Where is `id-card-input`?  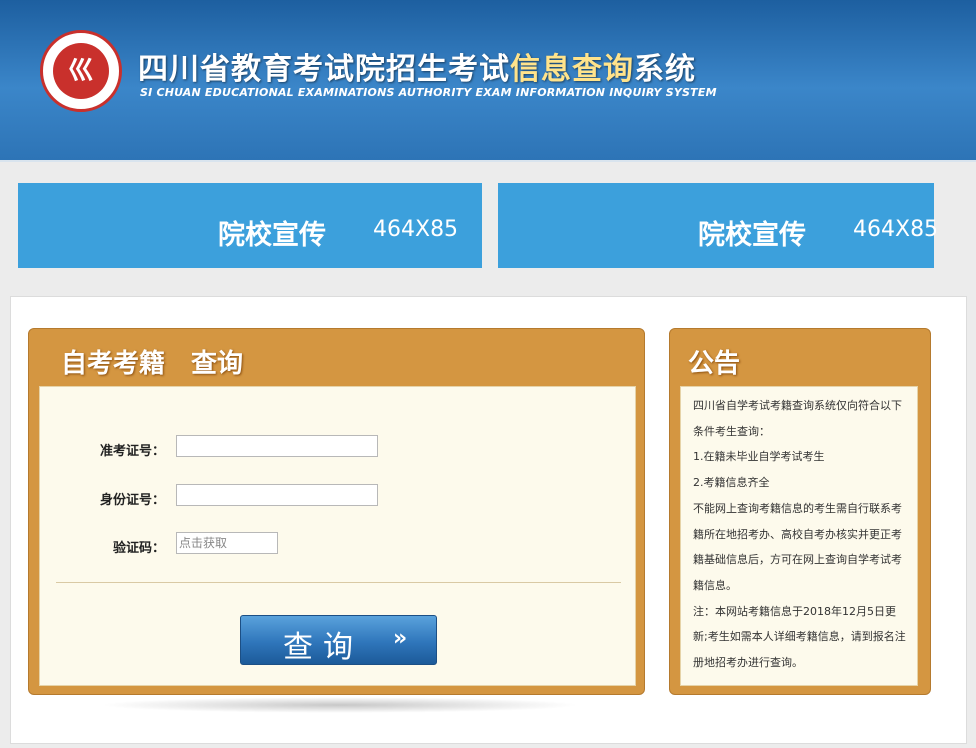
id-card-input is located at coordinates (277, 495).